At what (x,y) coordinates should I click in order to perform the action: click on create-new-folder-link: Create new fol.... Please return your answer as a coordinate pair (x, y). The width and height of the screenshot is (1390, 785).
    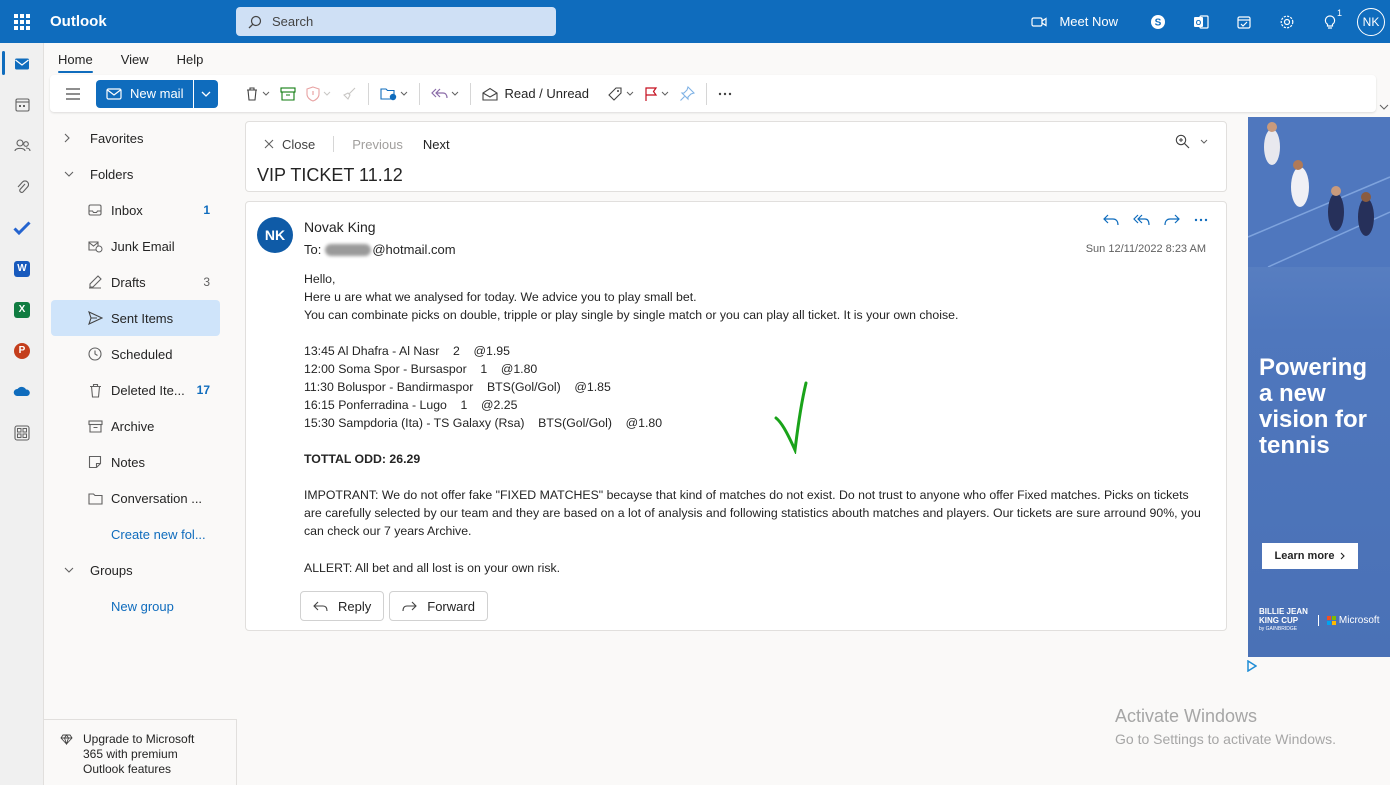
    Looking at the image, I should click on (140, 534).